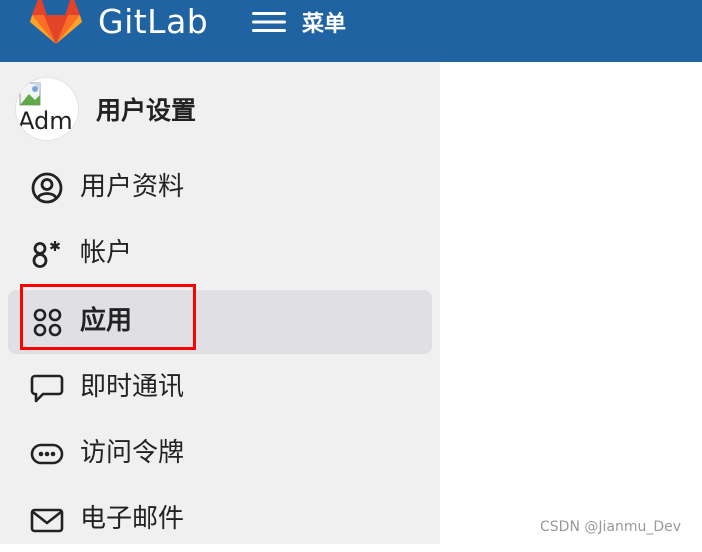  What do you see at coordinates (611, 527) in the screenshot?
I see `watermark: CSDN @Jianmu_Dev` at bounding box center [611, 527].